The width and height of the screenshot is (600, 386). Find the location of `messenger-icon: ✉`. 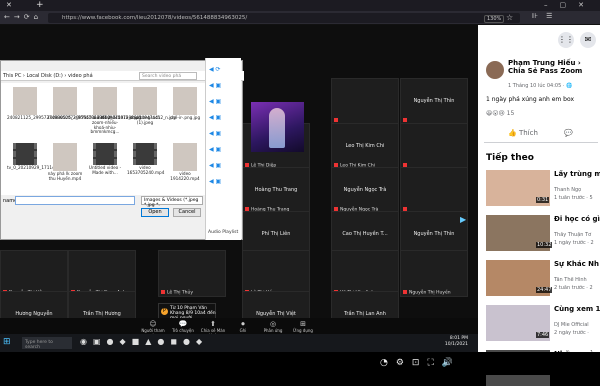

messenger-icon: ✉ is located at coordinates (588, 40).